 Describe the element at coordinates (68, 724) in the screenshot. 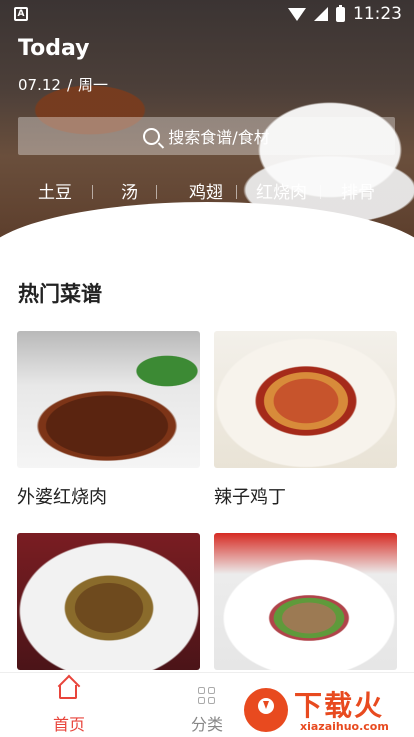

I see `nav-home-label: 首页` at that location.